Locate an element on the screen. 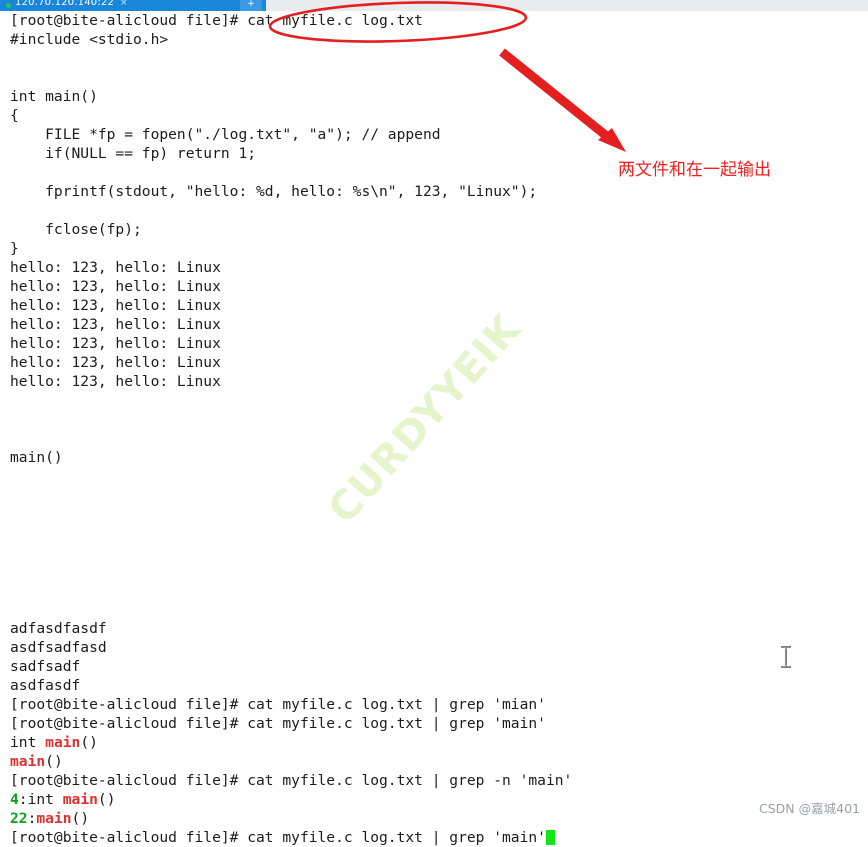  terminal-line: asdfasdf is located at coordinates (45, 685).